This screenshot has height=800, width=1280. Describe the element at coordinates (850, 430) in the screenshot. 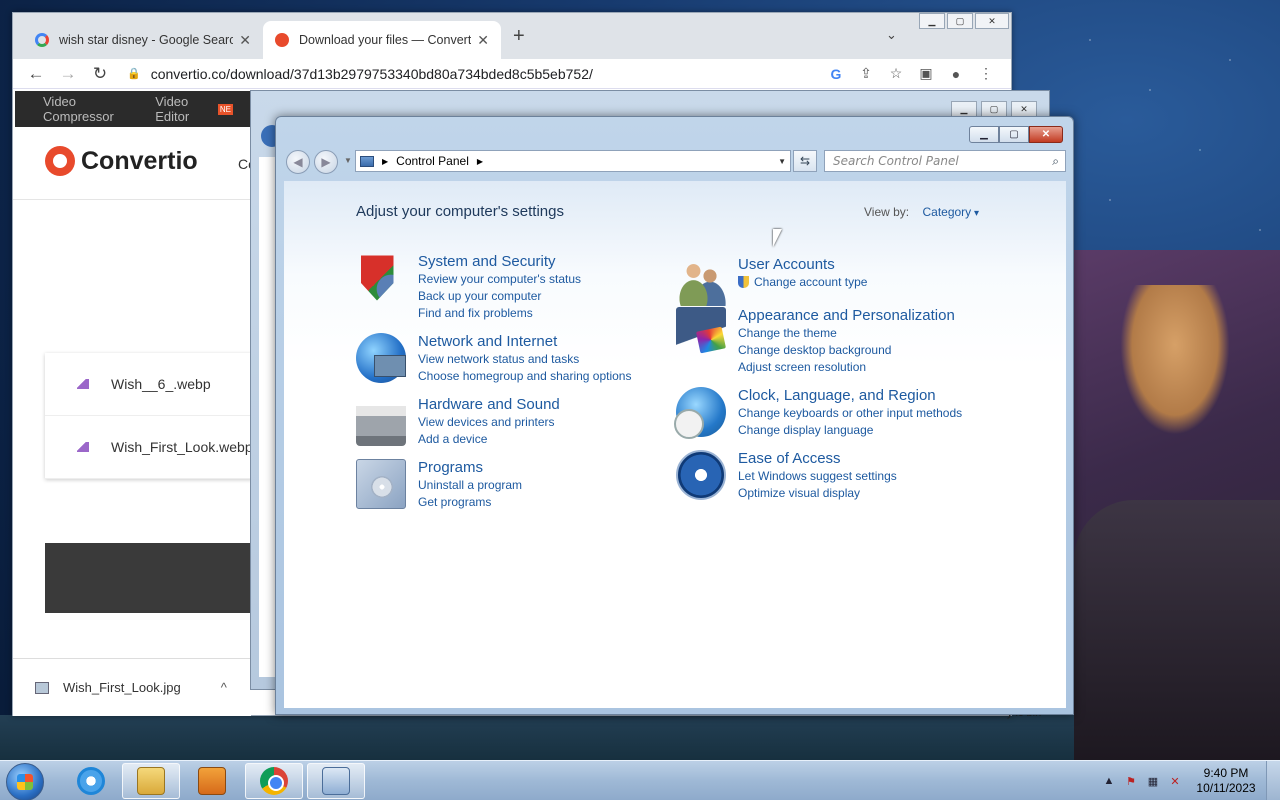

I see `task-link: Change display language` at that location.